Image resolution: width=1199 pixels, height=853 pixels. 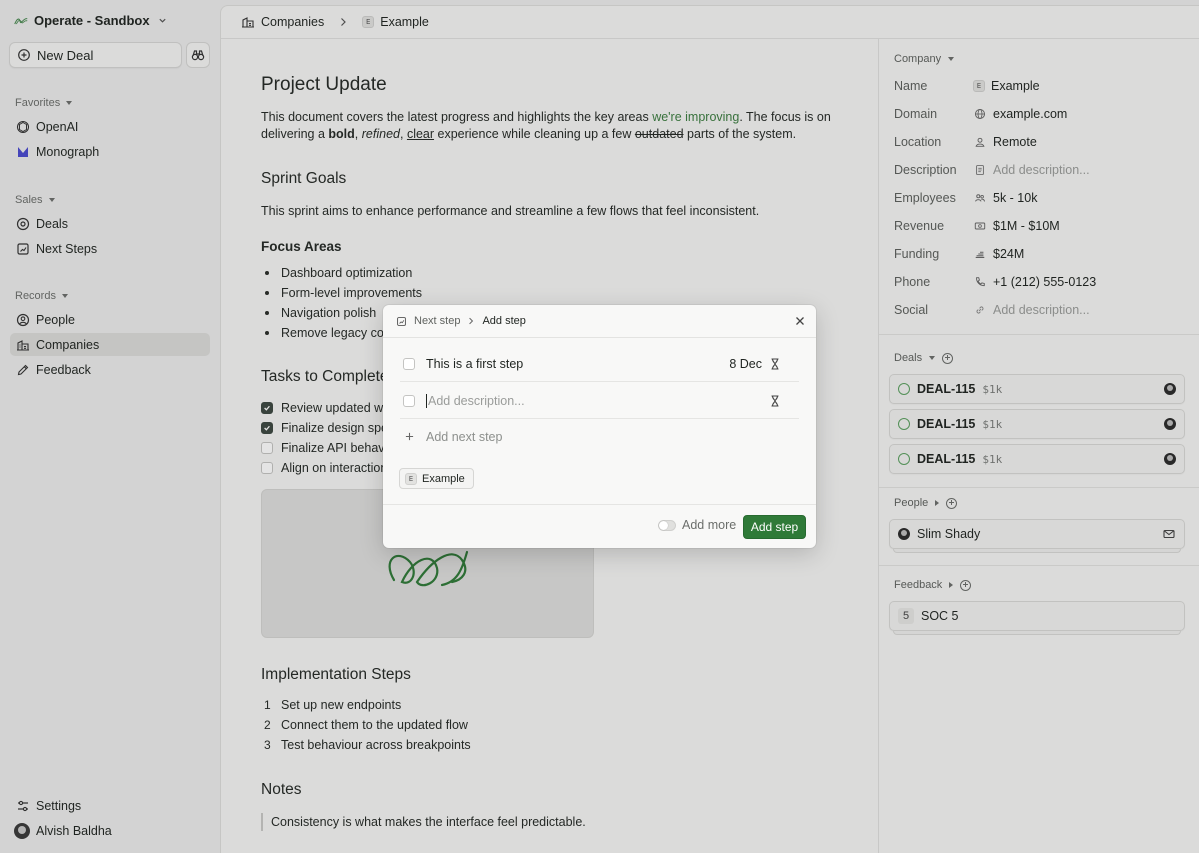 What do you see at coordinates (800, 321) in the screenshot?
I see `close-icon` at bounding box center [800, 321].